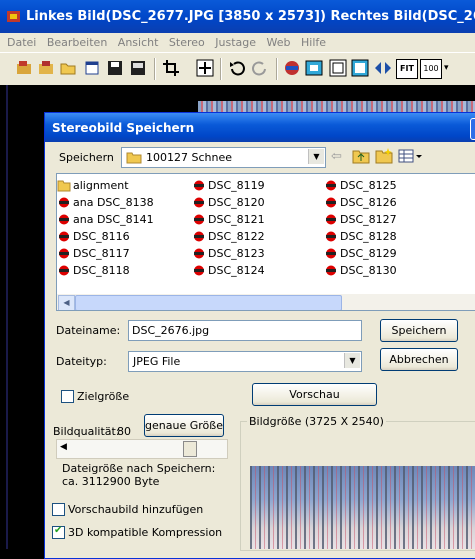 The height and width of the screenshot is (559, 475). I want to click on canvas-edge, so click(7, 317).